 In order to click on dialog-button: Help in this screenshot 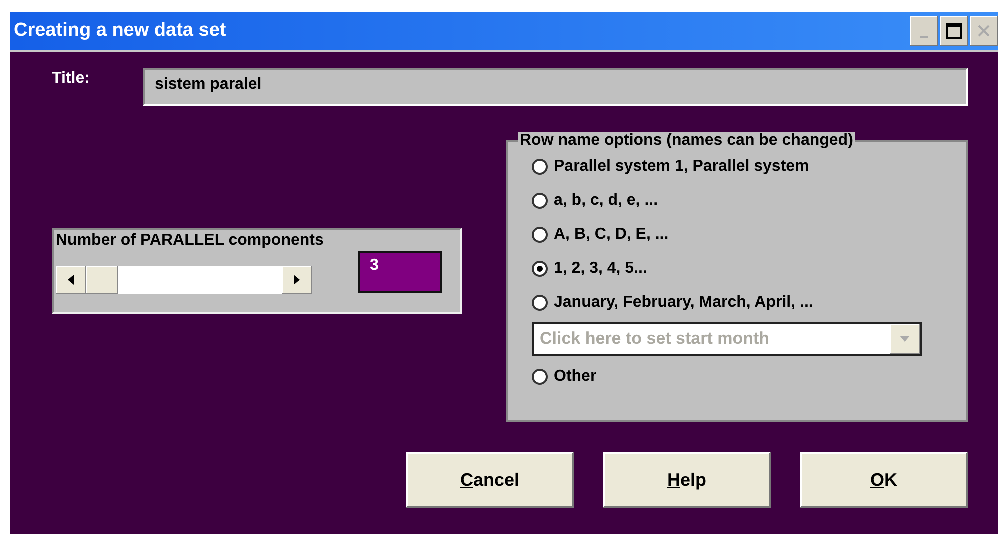, I will do `click(687, 480)`.